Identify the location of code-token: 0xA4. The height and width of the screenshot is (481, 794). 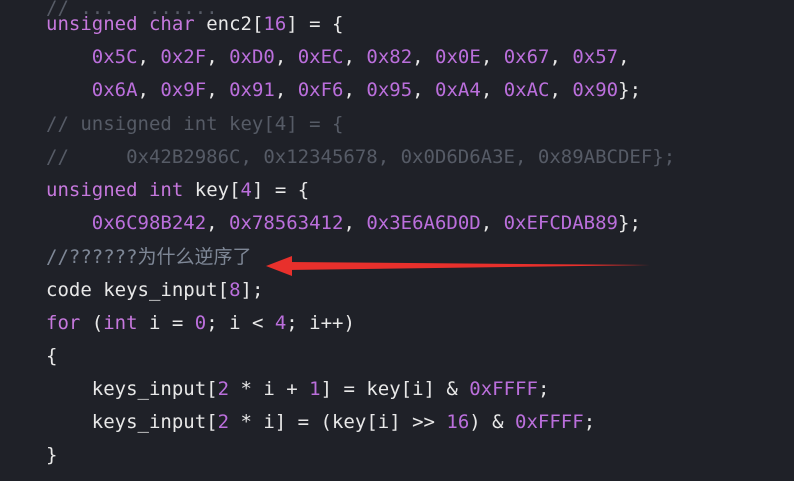
(458, 90).